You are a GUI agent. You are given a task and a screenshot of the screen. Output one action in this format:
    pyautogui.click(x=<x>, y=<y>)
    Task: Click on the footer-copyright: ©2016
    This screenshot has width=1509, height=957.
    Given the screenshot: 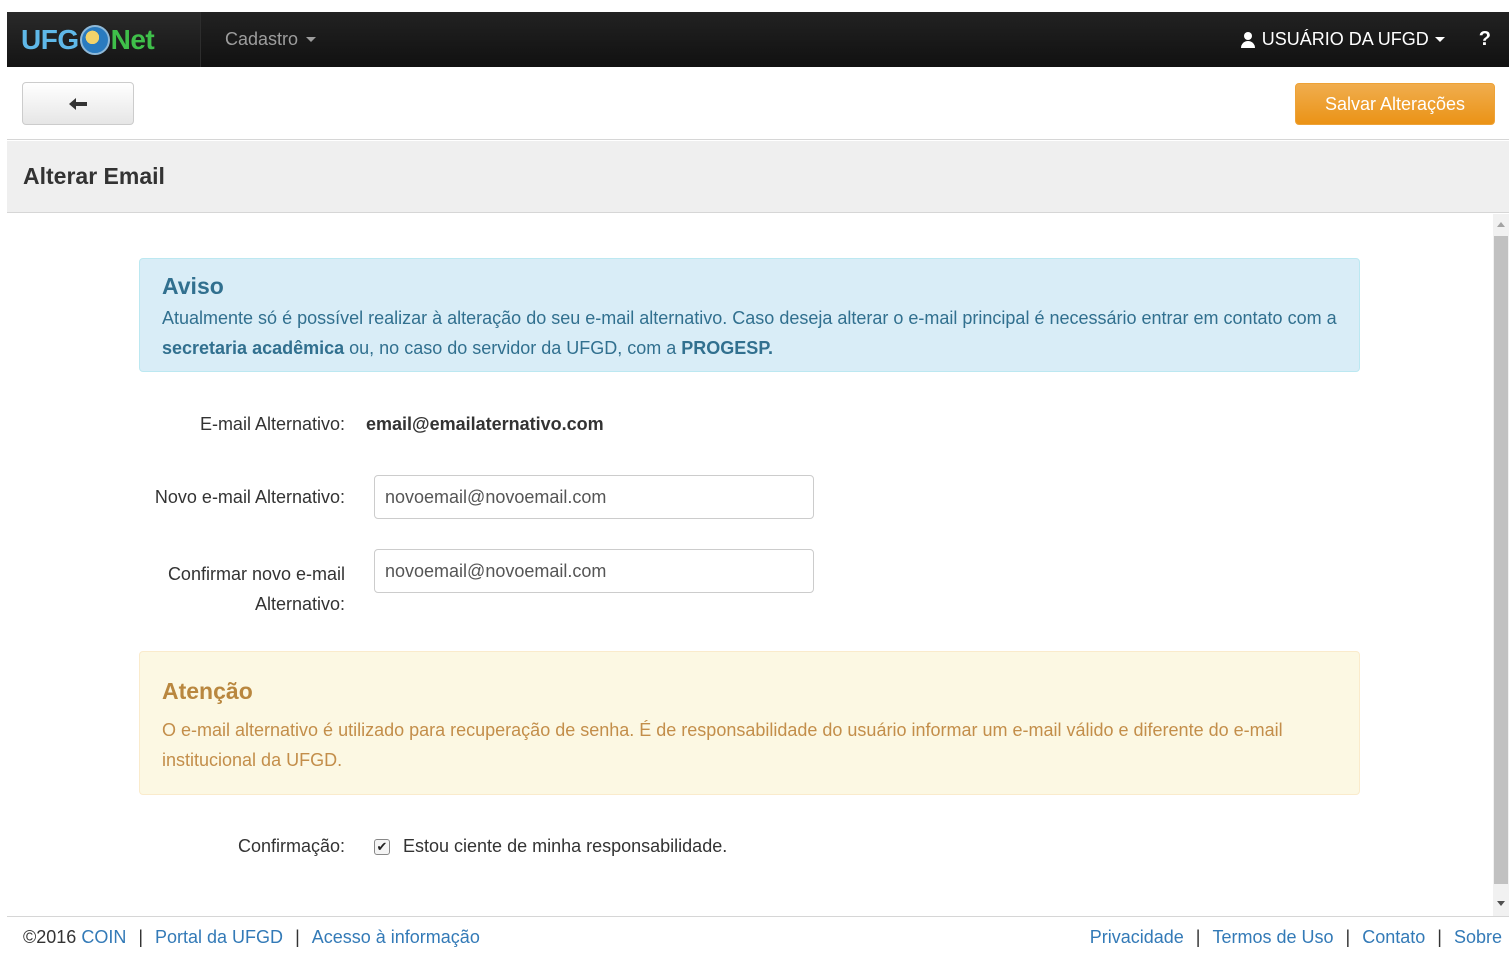 What is the action you would take?
    pyautogui.click(x=50, y=936)
    